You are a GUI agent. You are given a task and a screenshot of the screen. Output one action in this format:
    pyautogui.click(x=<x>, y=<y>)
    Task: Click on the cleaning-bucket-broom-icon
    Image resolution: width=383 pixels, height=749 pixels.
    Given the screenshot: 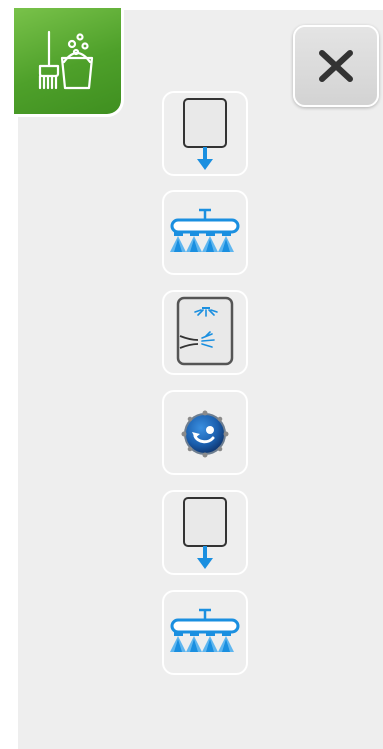 What is the action you would take?
    pyautogui.click(x=66, y=60)
    